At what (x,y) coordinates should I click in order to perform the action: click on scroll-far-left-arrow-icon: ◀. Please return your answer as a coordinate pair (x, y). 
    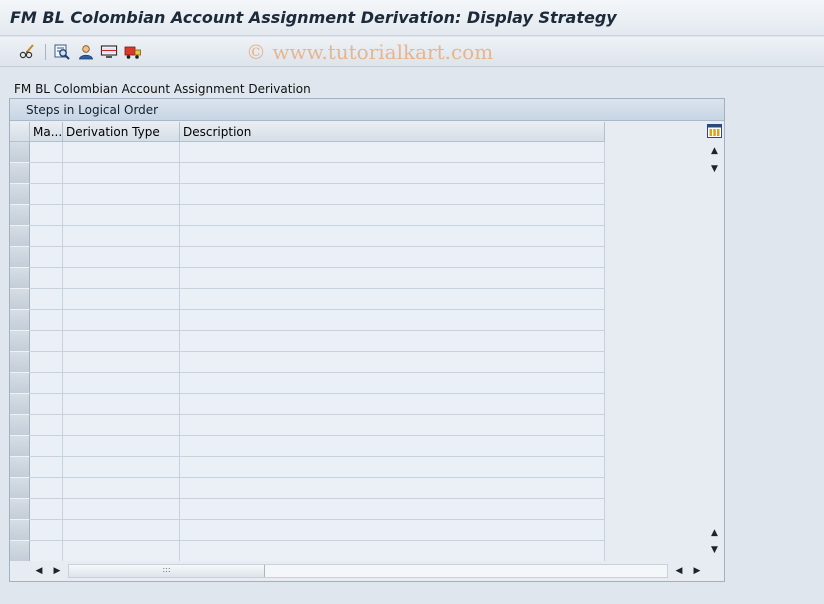
    Looking at the image, I should click on (679, 571).